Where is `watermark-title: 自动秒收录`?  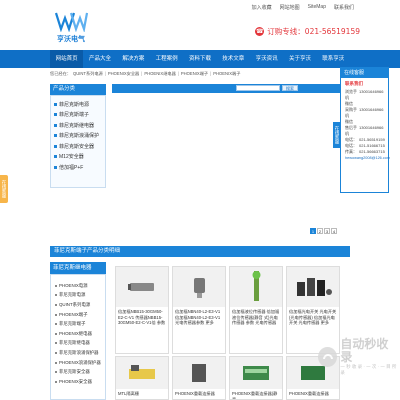 watermark-title: 自动秒收录 is located at coordinates (364, 350).